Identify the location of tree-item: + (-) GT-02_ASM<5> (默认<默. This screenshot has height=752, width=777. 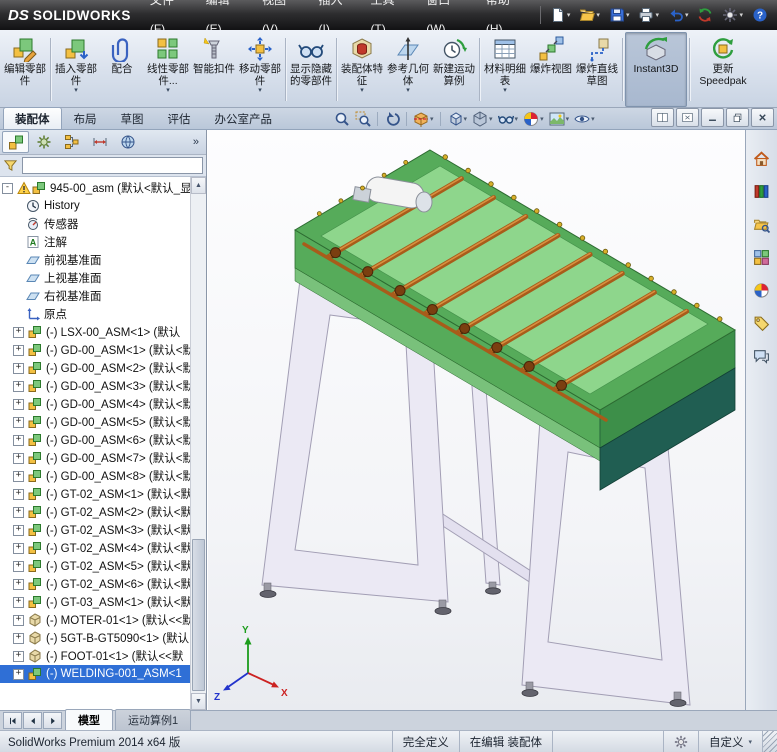
(95, 566).